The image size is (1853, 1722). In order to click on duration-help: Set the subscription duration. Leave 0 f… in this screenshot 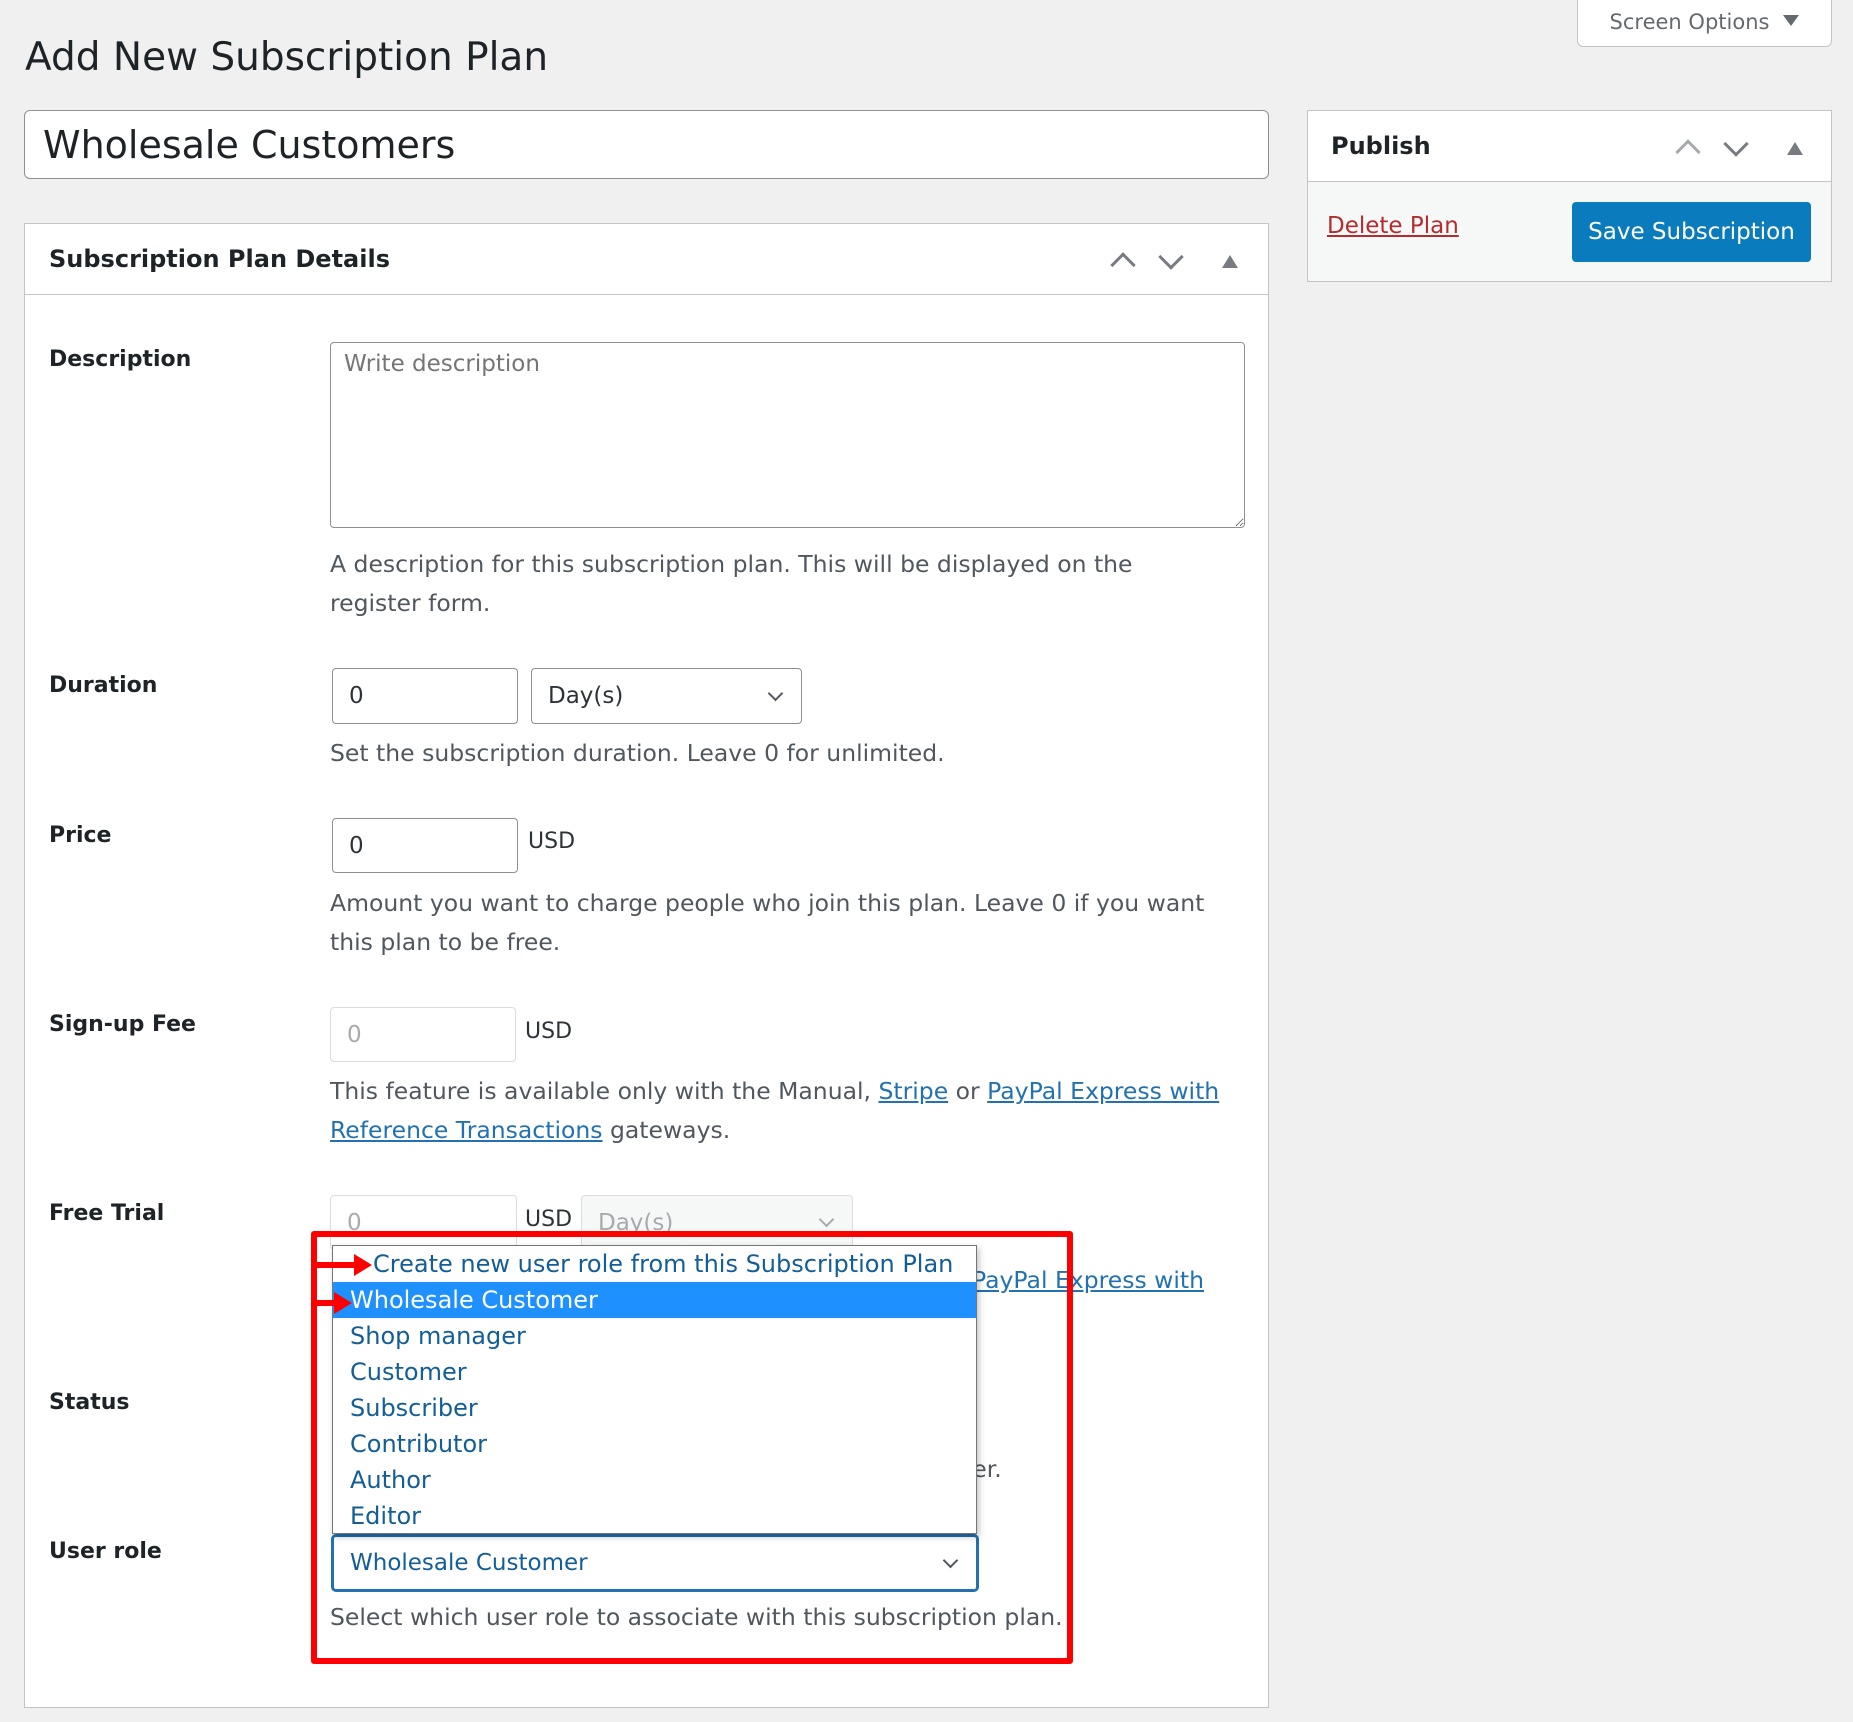, I will do `click(637, 753)`.